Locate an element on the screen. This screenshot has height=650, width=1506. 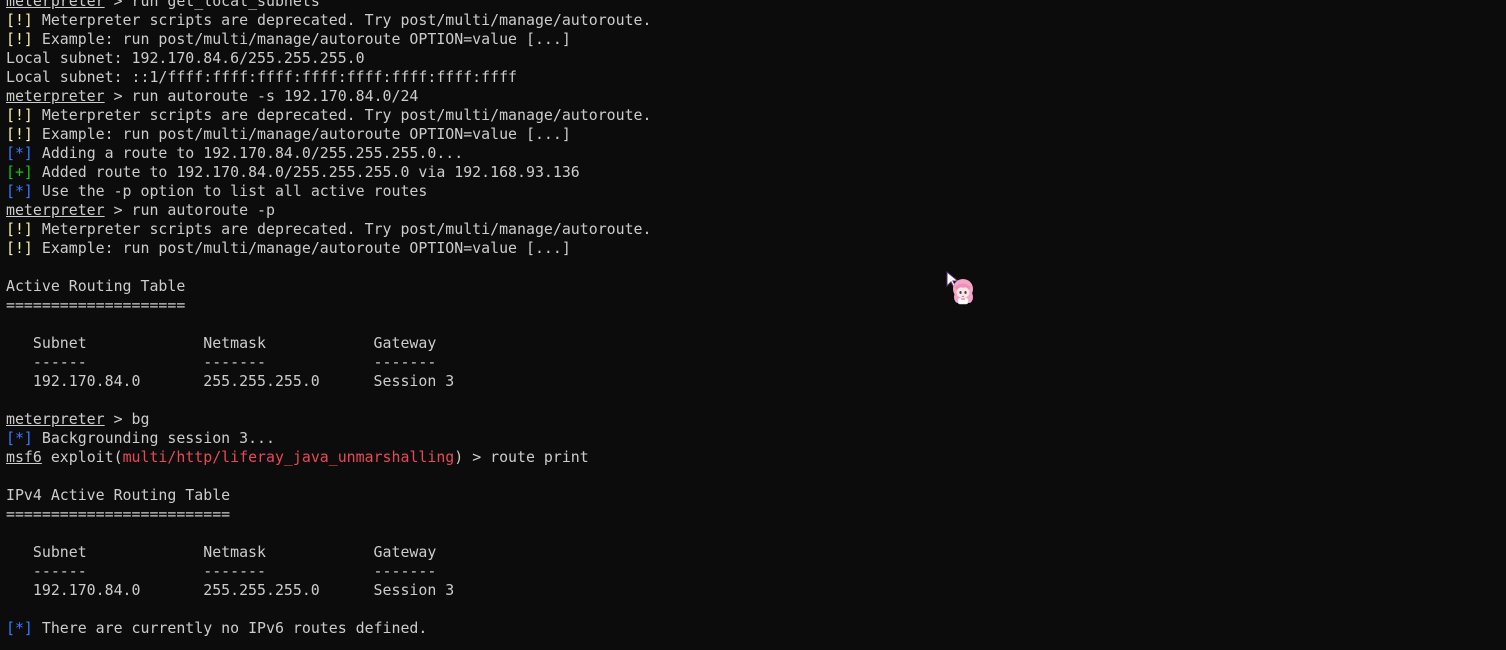
terminal-line-out: Local subnet: 192.170.84.6/255.255.255.0 is located at coordinates (329, 58).